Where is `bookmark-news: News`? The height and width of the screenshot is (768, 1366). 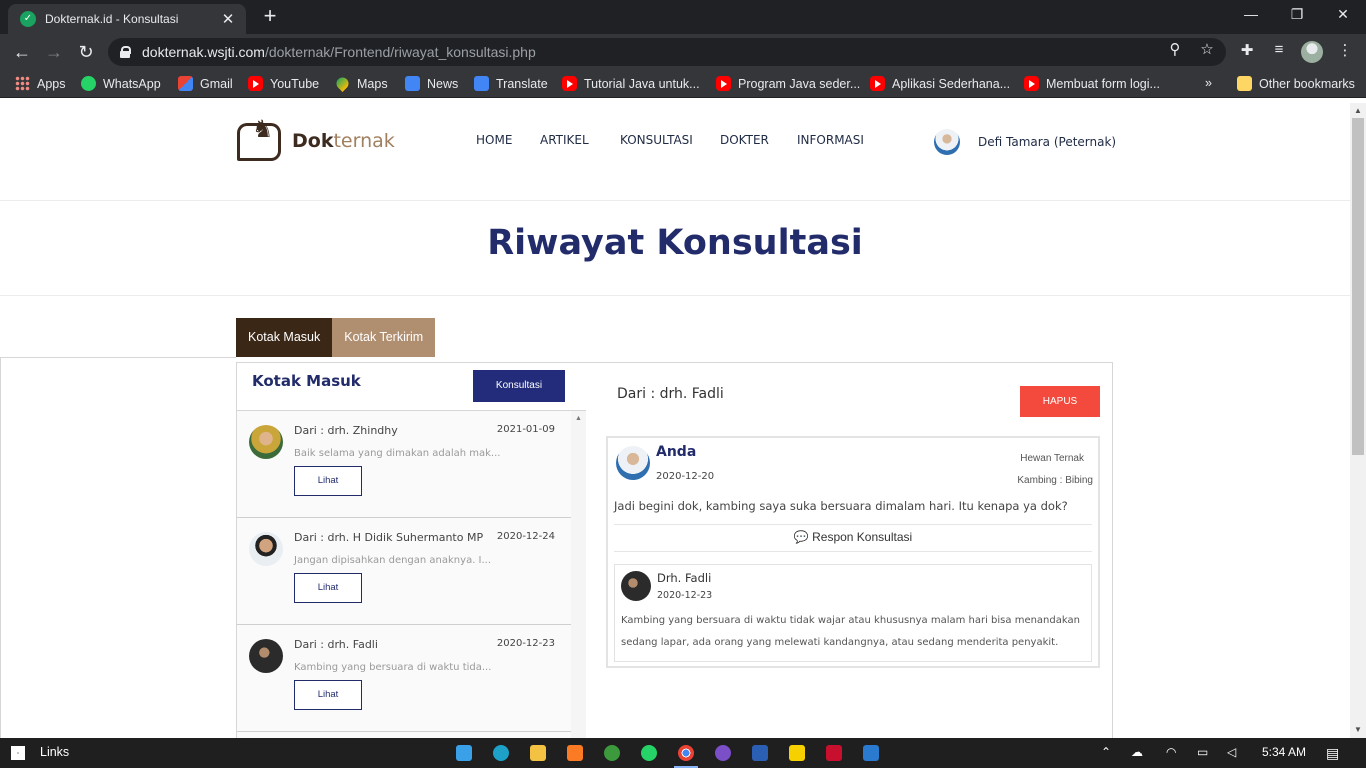
bookmark-news: News is located at coordinates (431, 83).